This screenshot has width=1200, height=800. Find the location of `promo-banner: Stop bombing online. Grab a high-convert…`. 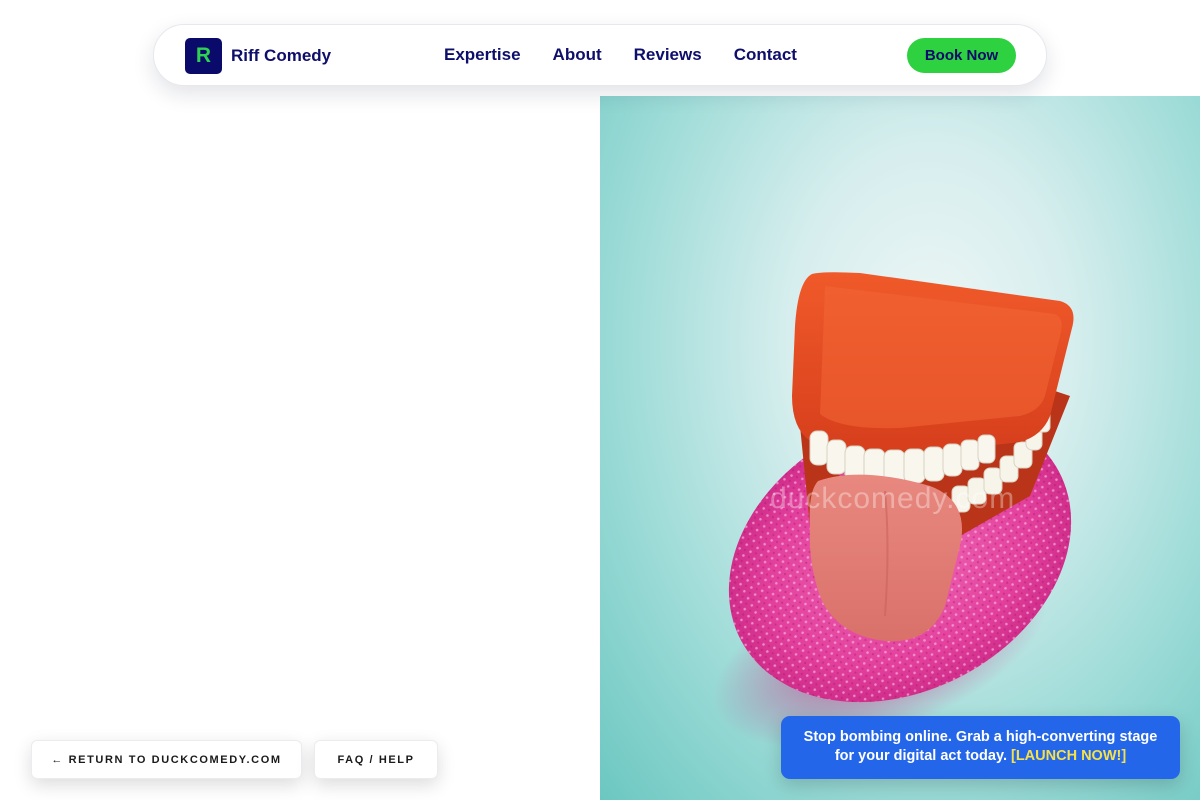

promo-banner: Stop bombing online. Grab a high-convert… is located at coordinates (980, 747).